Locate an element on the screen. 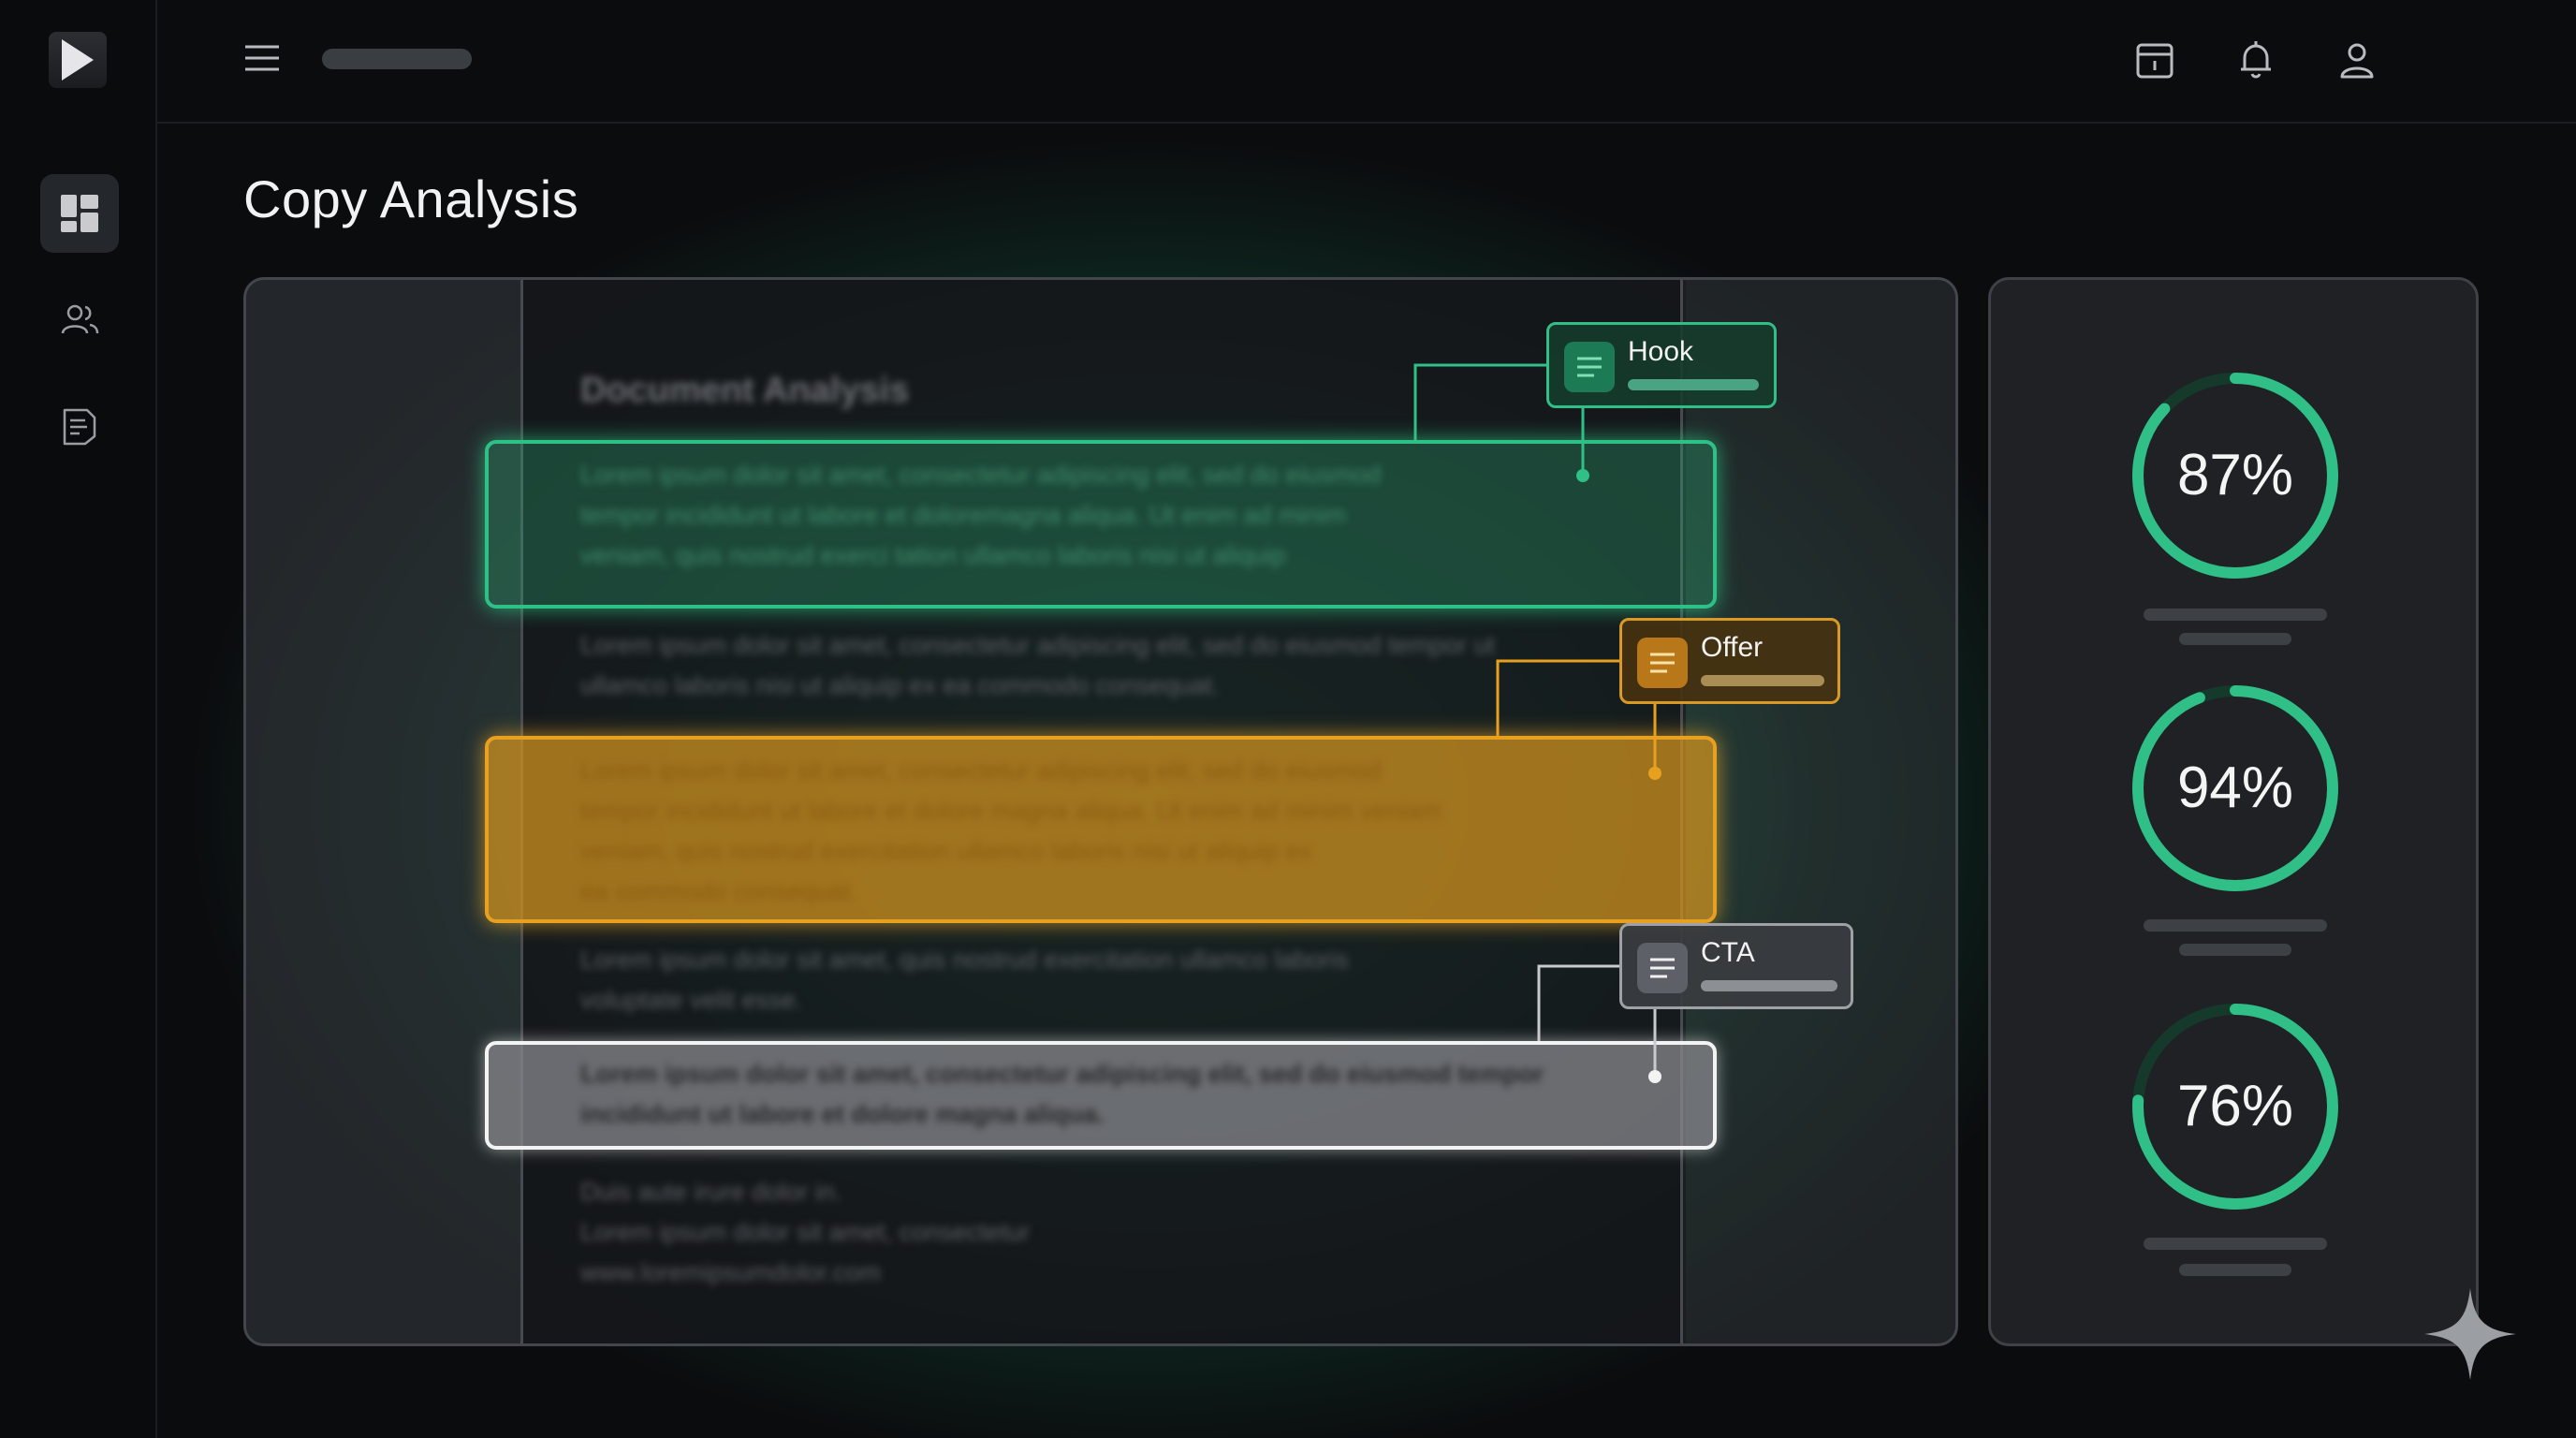 The image size is (2576, 1438). score-value-2: 94% is located at coordinates (2235, 788).